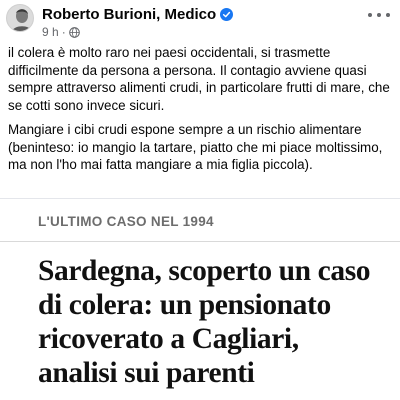 This screenshot has width=400, height=400. I want to click on author-name-row: Roberto Burioni, Medico, so click(138, 14).